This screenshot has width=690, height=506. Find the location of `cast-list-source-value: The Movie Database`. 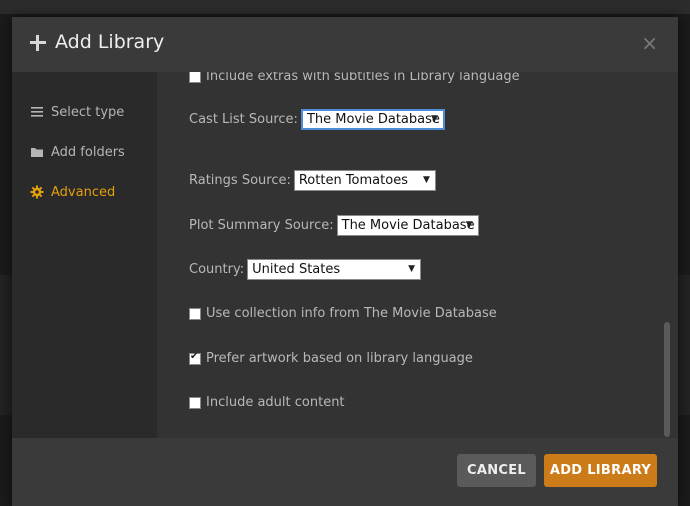

cast-list-source-value: The Movie Database is located at coordinates (373, 119).